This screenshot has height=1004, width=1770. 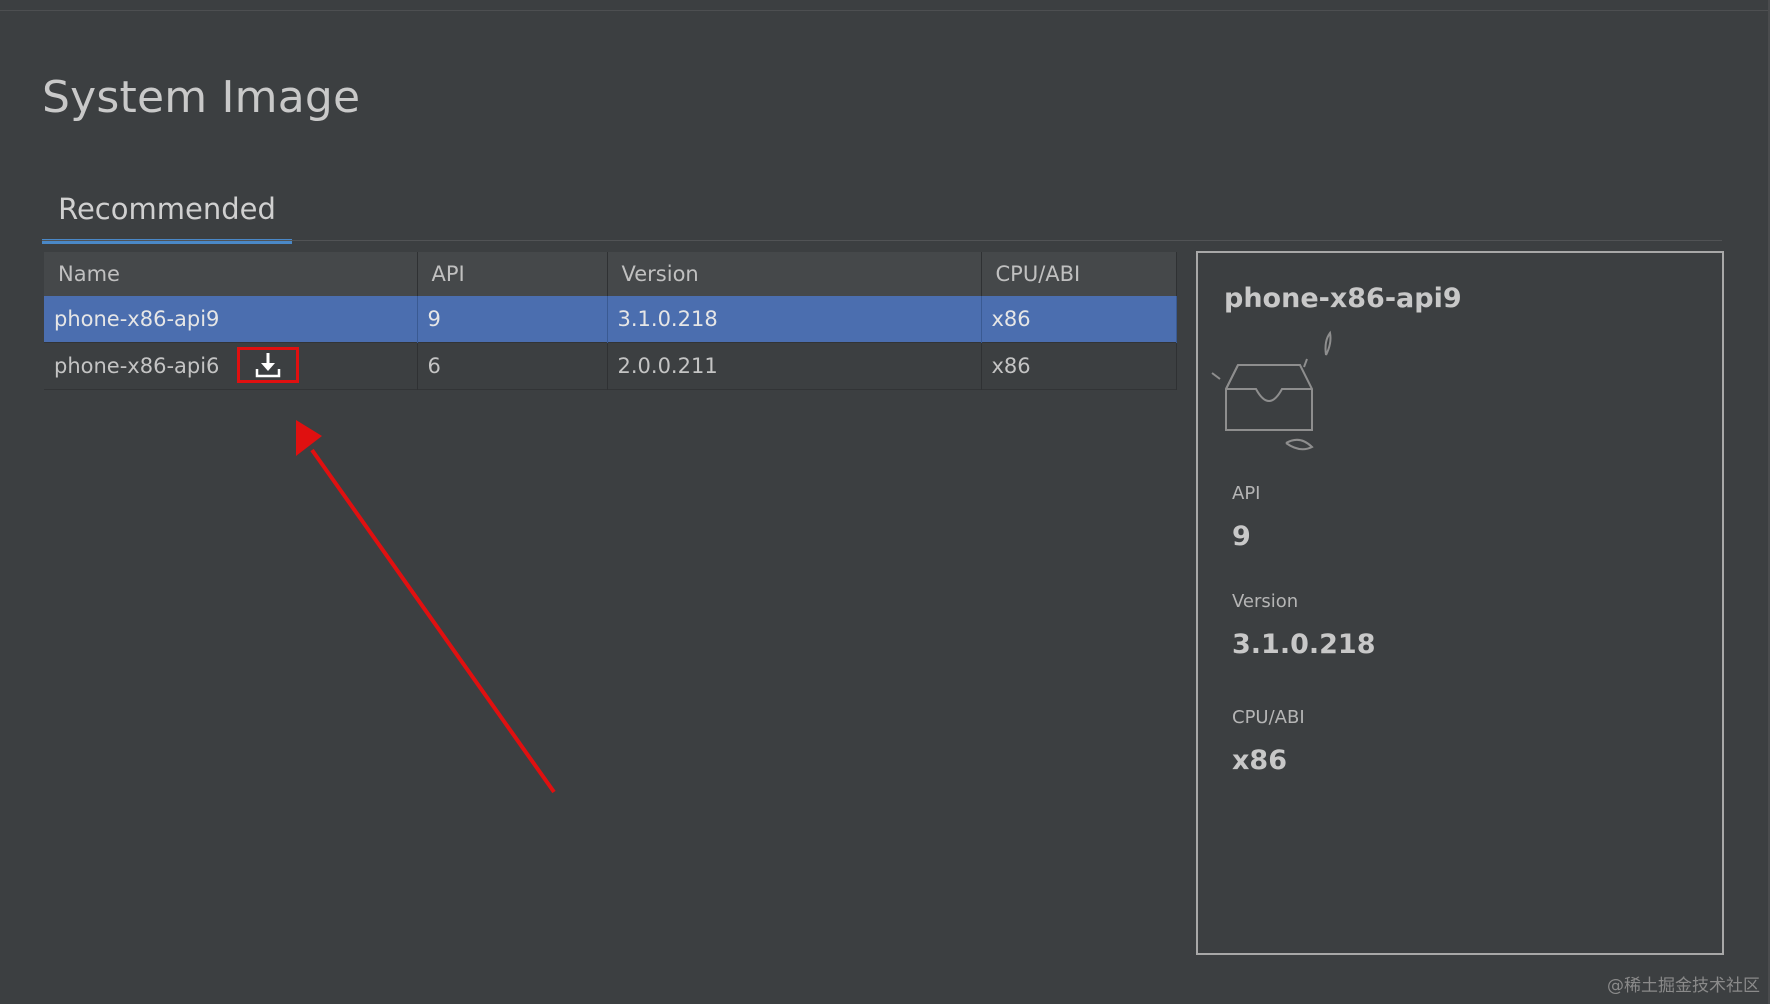 I want to click on detail-value-api: 9, so click(x=1241, y=536).